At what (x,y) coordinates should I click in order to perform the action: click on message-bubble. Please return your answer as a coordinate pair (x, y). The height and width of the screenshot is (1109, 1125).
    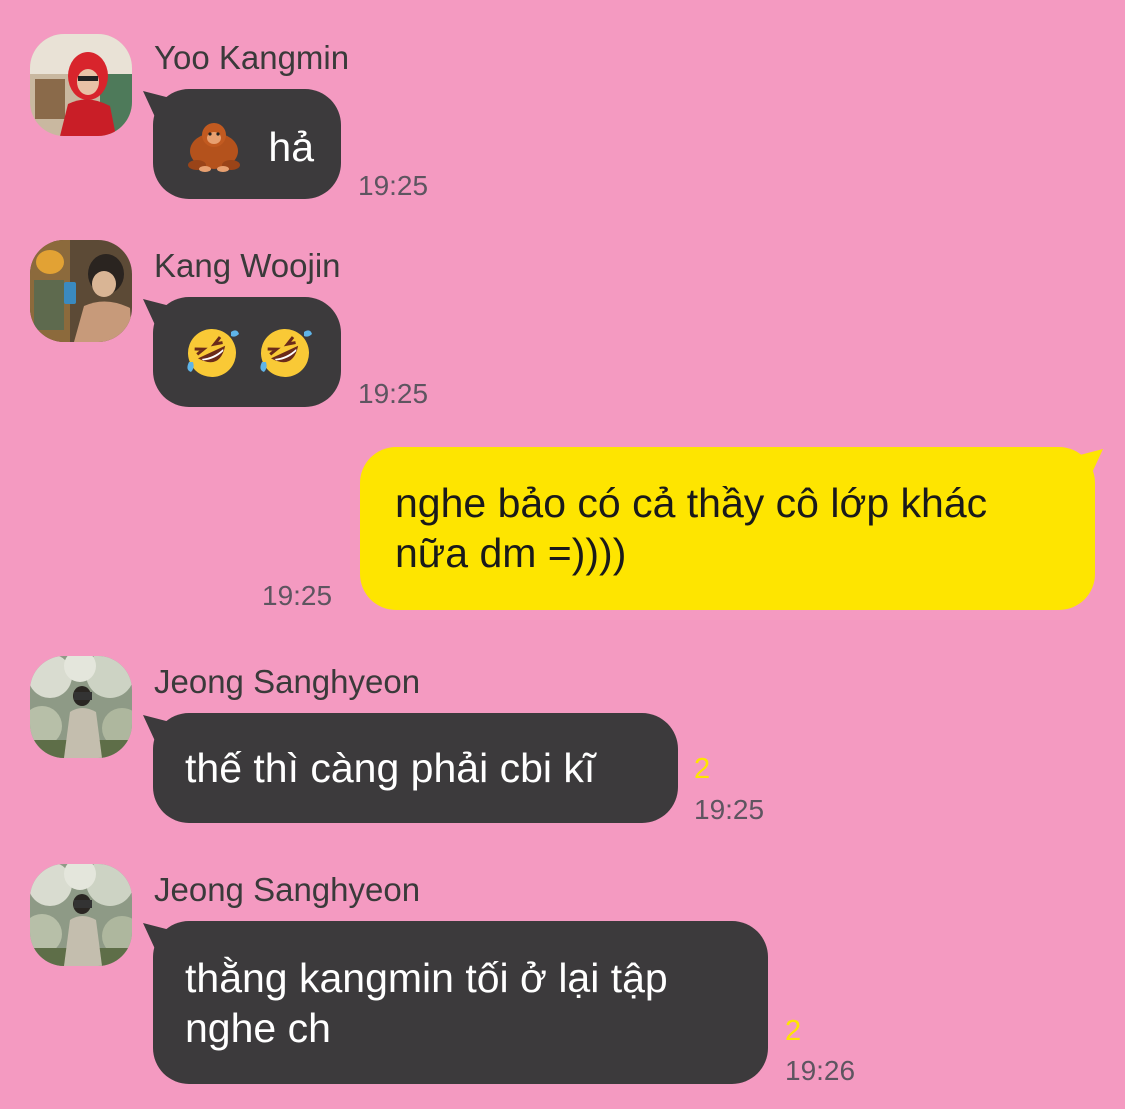
    Looking at the image, I should click on (247, 352).